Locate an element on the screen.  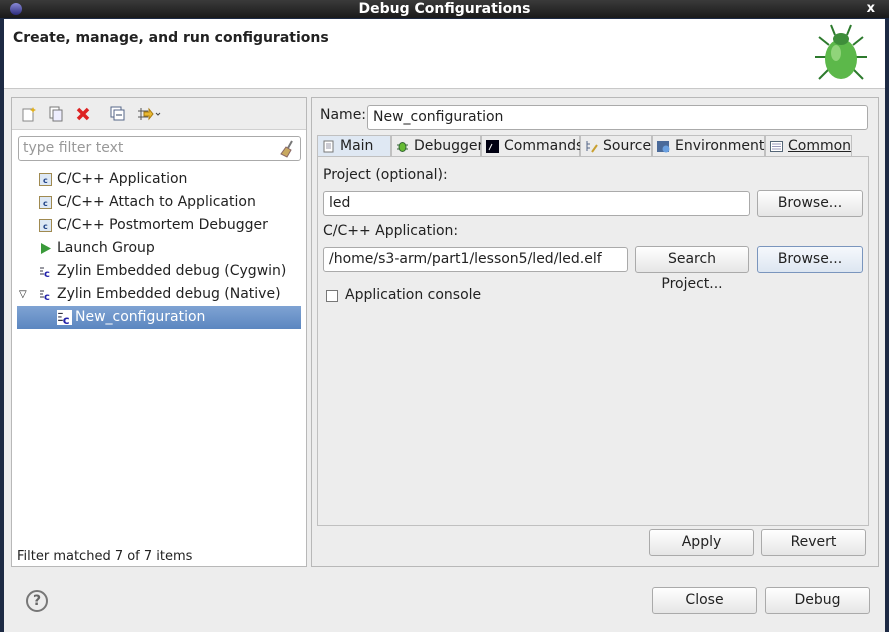
tab-label: Commands is located at coordinates (544, 146).